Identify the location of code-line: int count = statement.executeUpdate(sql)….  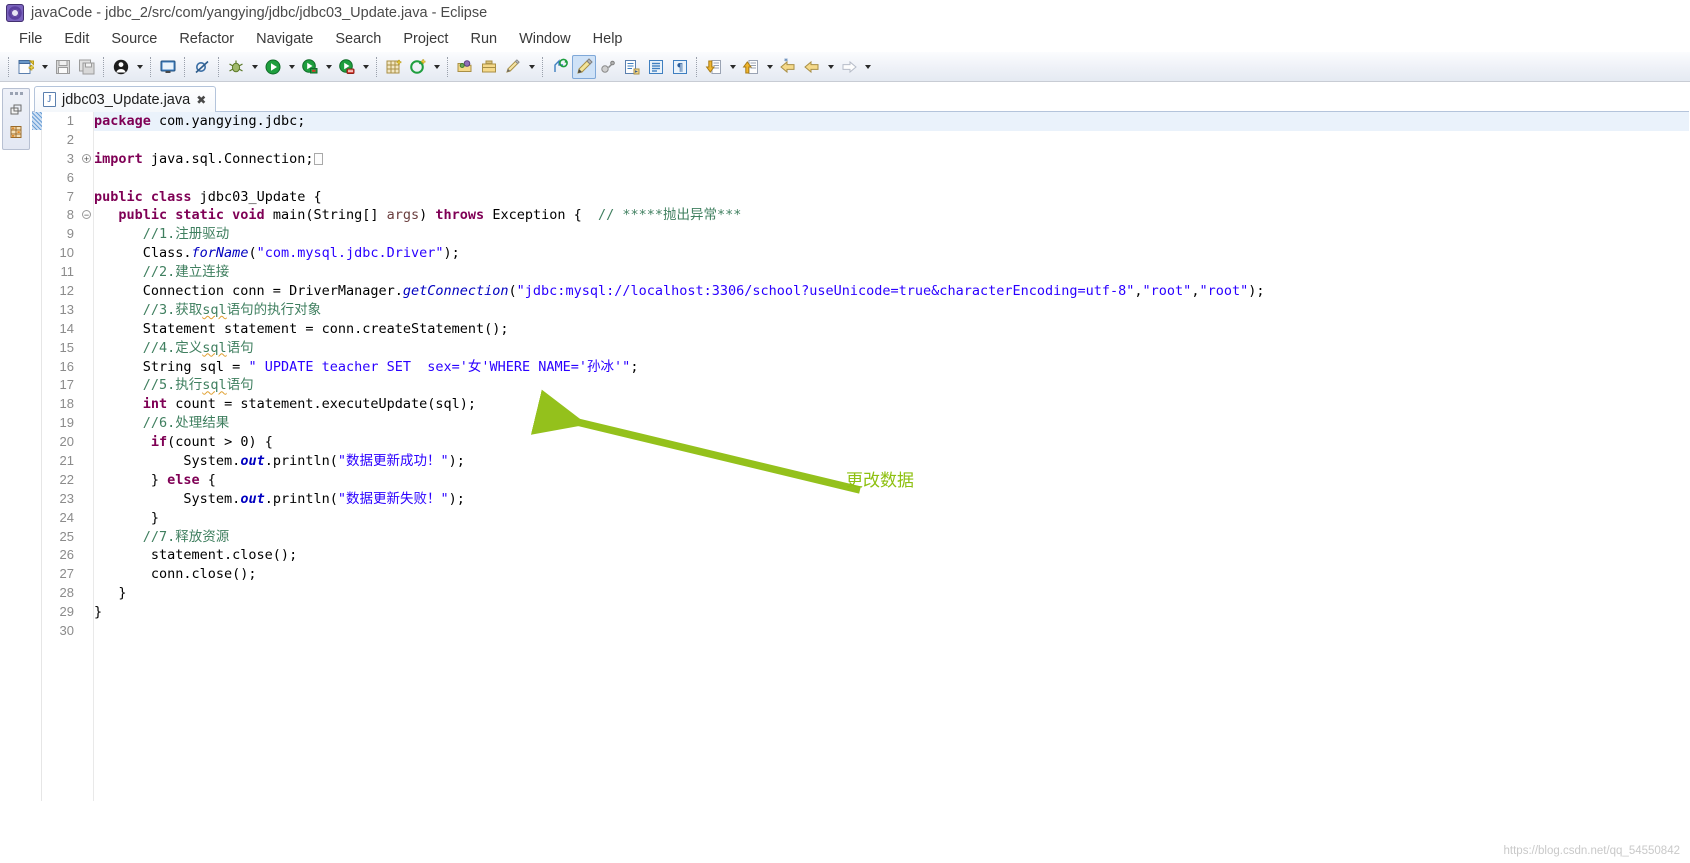
(309, 404).